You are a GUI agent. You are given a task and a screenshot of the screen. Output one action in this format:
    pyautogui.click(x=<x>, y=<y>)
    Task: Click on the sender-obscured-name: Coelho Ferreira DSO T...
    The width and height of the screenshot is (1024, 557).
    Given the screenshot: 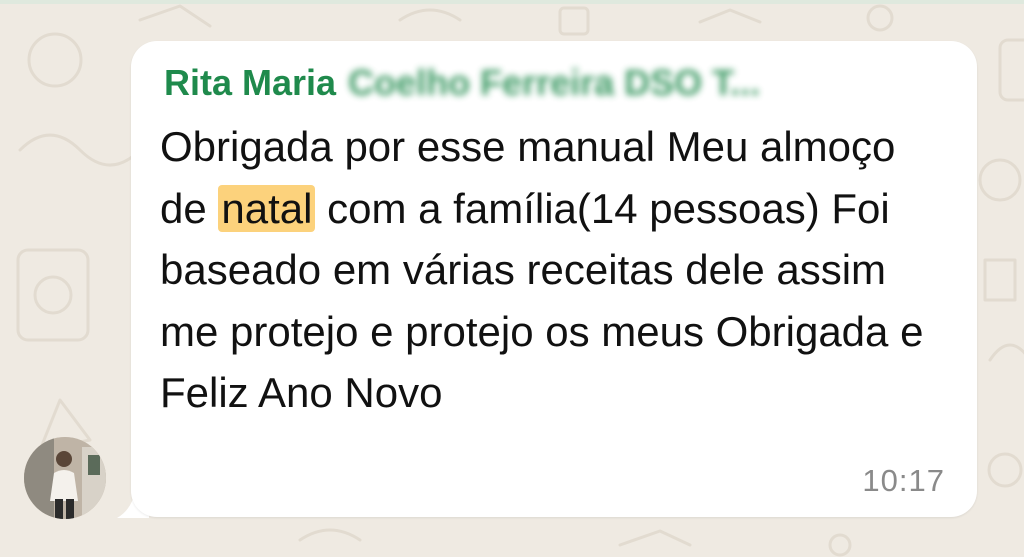 What is the action you would take?
    pyautogui.click(x=554, y=82)
    